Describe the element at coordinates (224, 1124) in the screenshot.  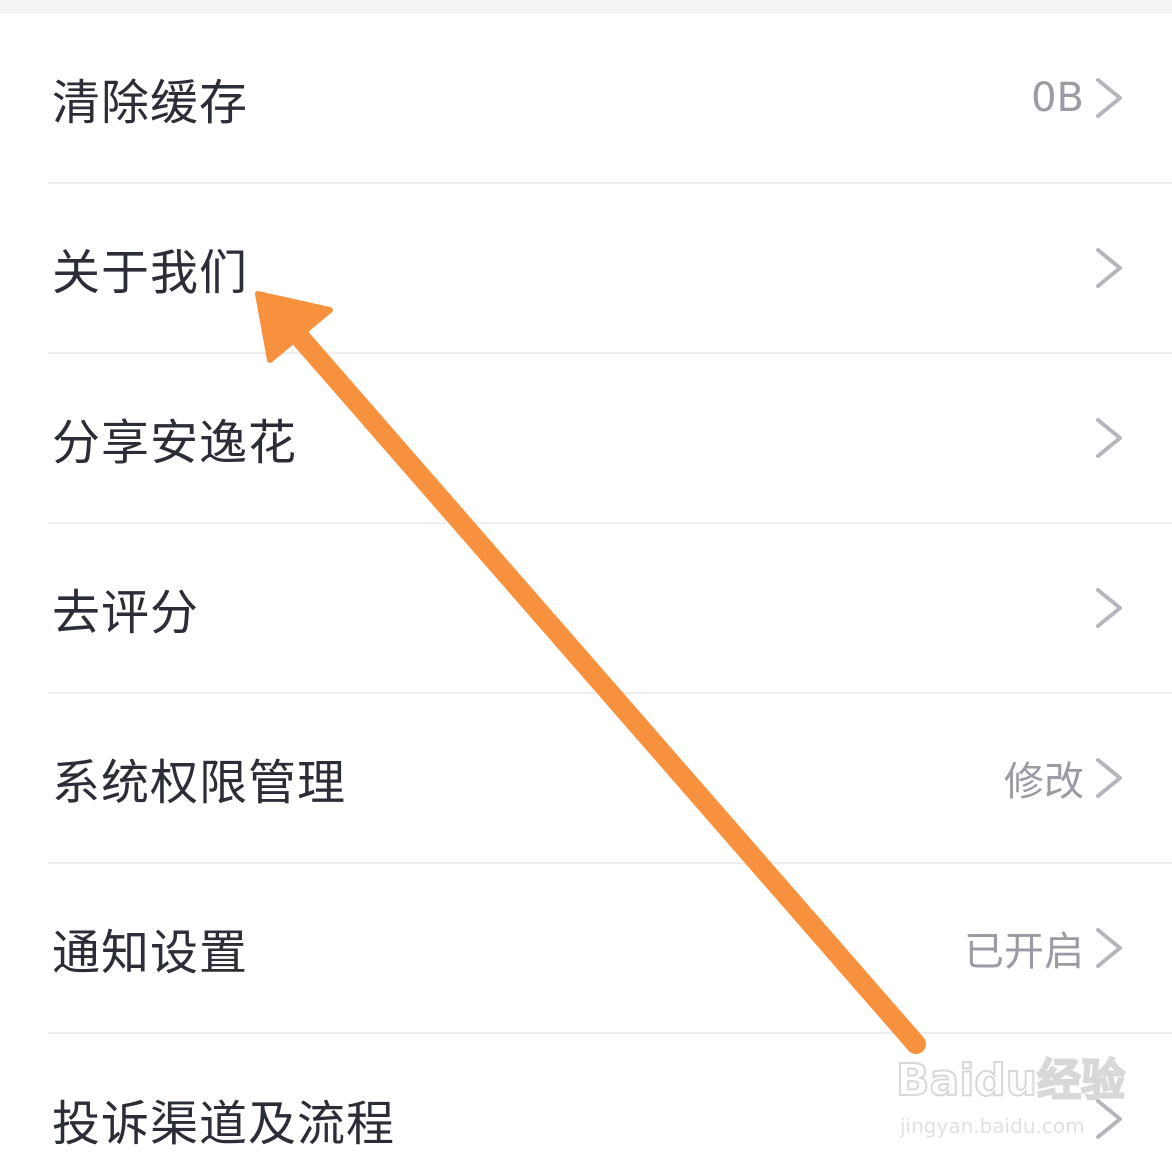
I see `settings-item-label: 投诉渠道及流程` at that location.